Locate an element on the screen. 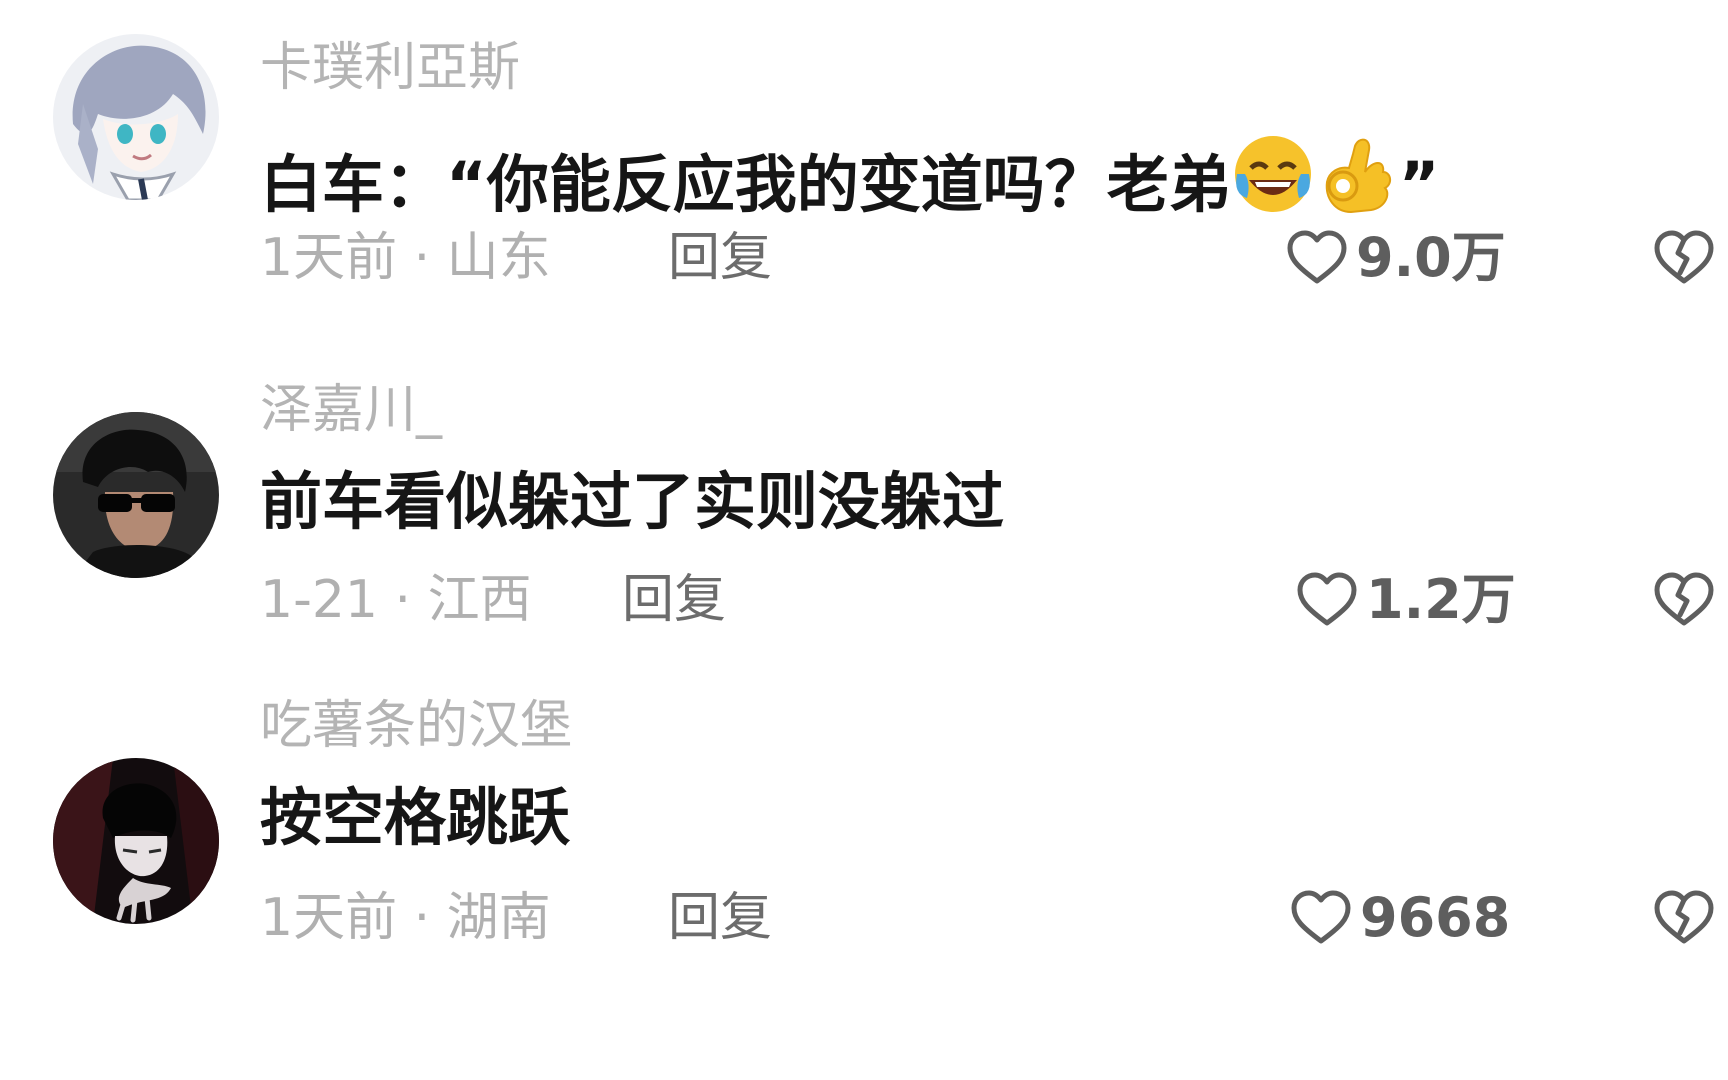 This screenshot has height=1080, width=1728. comment-text: 前车看似躲过了实则没躲过 is located at coordinates (632, 501).